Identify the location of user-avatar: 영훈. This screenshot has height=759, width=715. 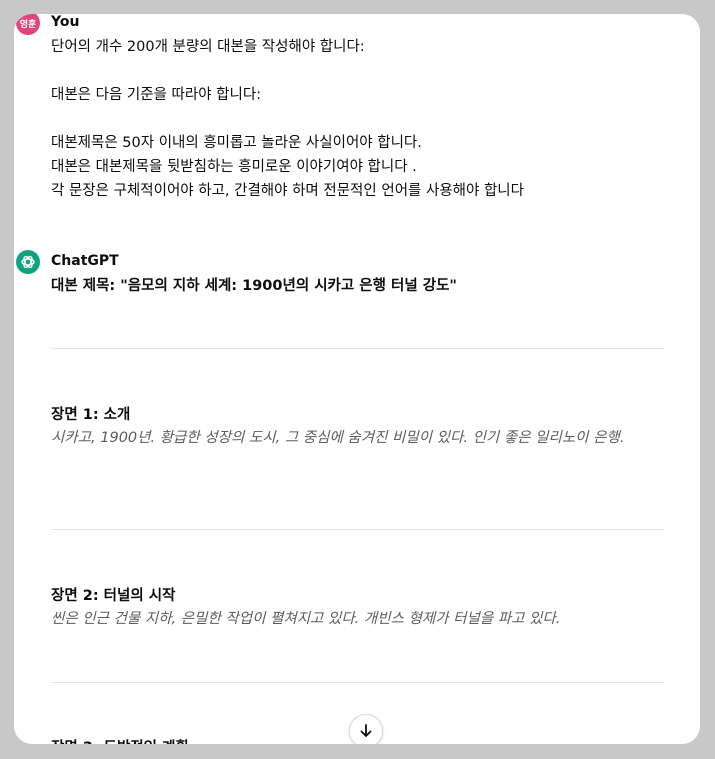
(28, 24).